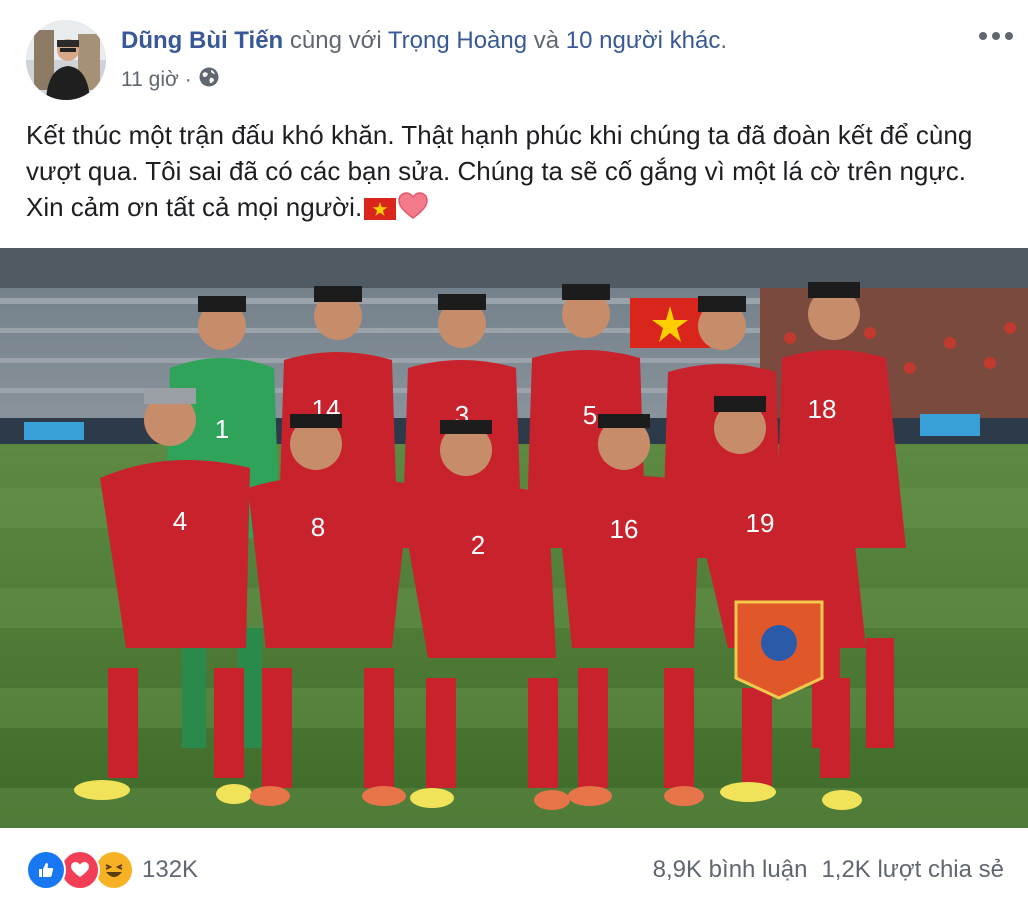 Image resolution: width=1028 pixels, height=906 pixels. Describe the element at coordinates (209, 80) in the screenshot. I see `globe-icon` at that location.